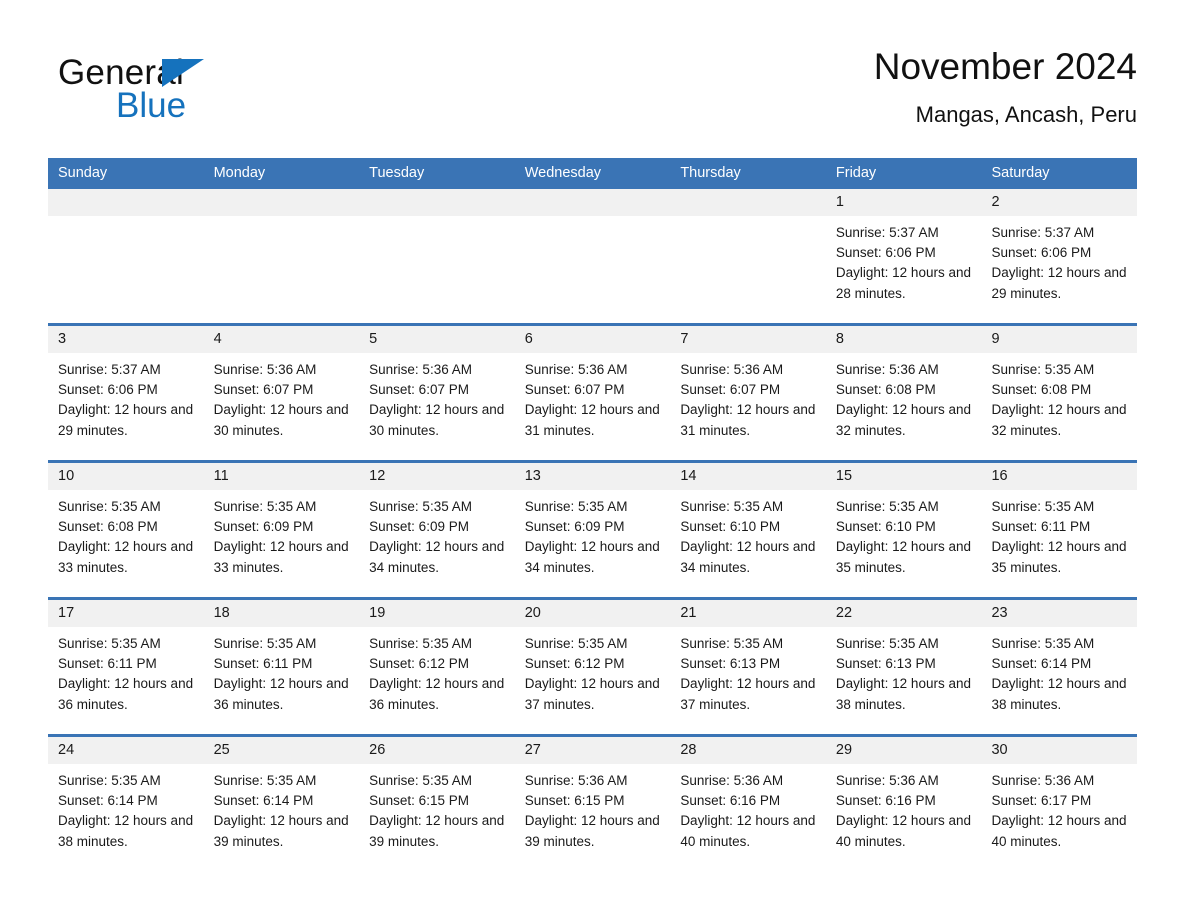 Image resolution: width=1188 pixels, height=918 pixels. Describe the element at coordinates (1041, 801) in the screenshot. I see `sunset-text: Sunset: 6:17 PM` at that location.